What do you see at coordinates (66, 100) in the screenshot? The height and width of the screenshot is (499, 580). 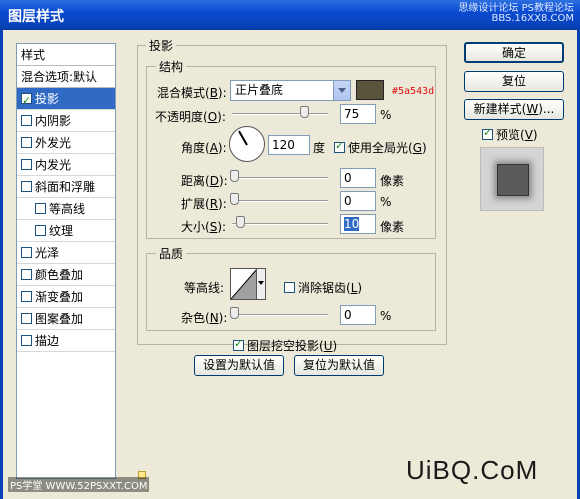 I see `style-item-0: 投影` at bounding box center [66, 100].